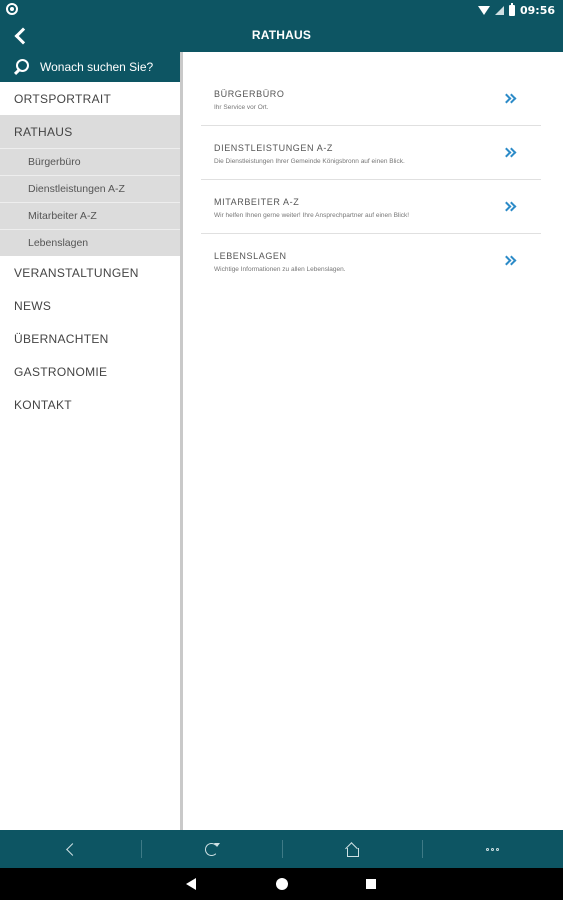  What do you see at coordinates (12, 9) in the screenshot?
I see `app-notification-icon` at bounding box center [12, 9].